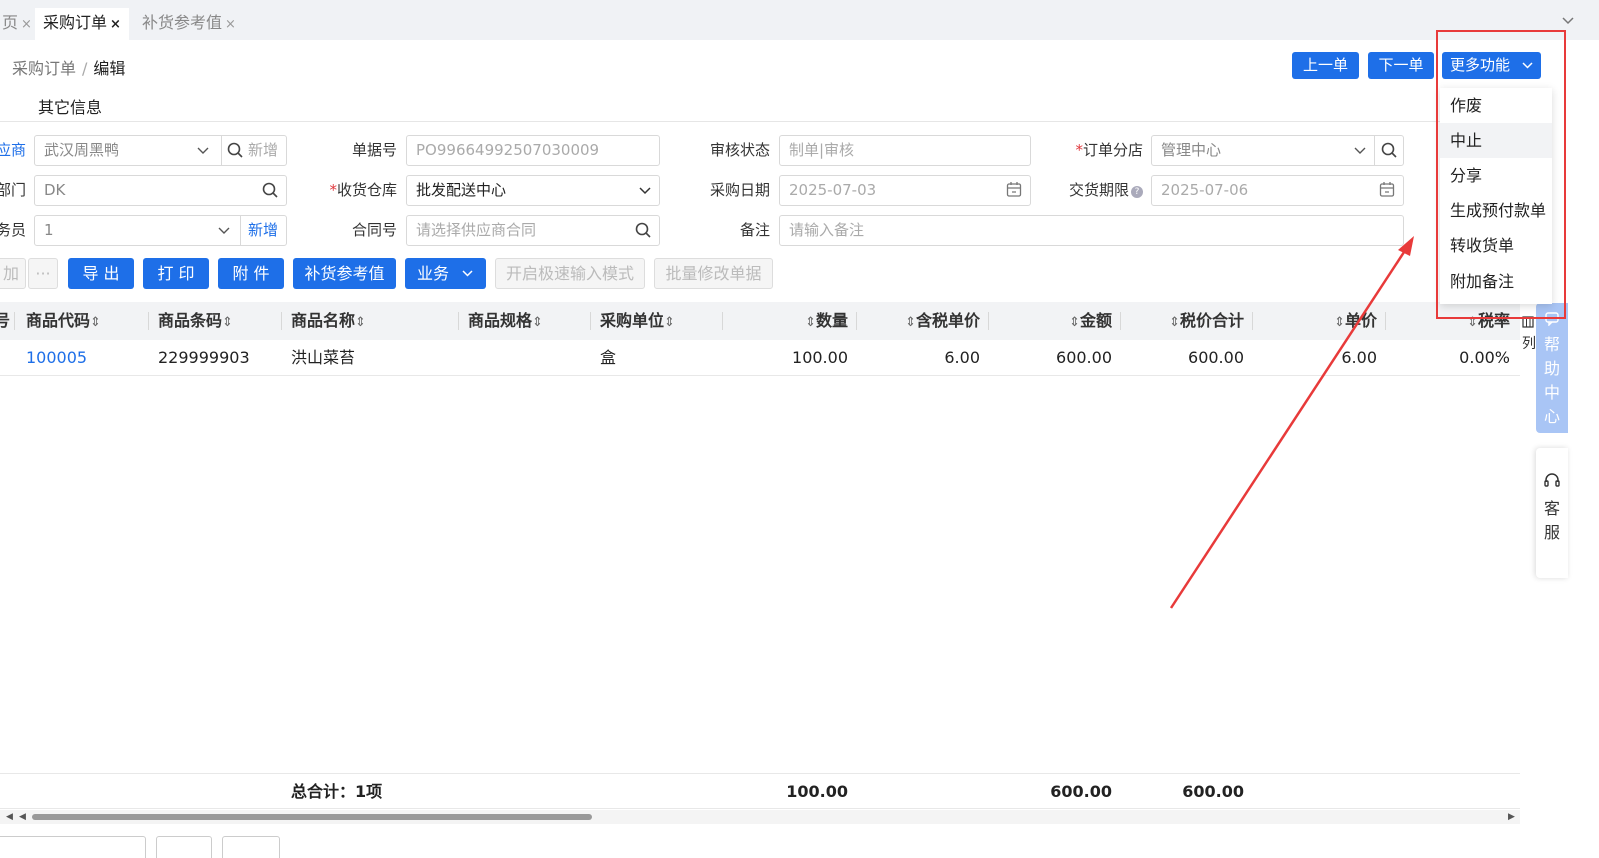 Image resolution: width=1599 pixels, height=858 pixels. I want to click on remark-field: 请输入备注, so click(1091, 230).